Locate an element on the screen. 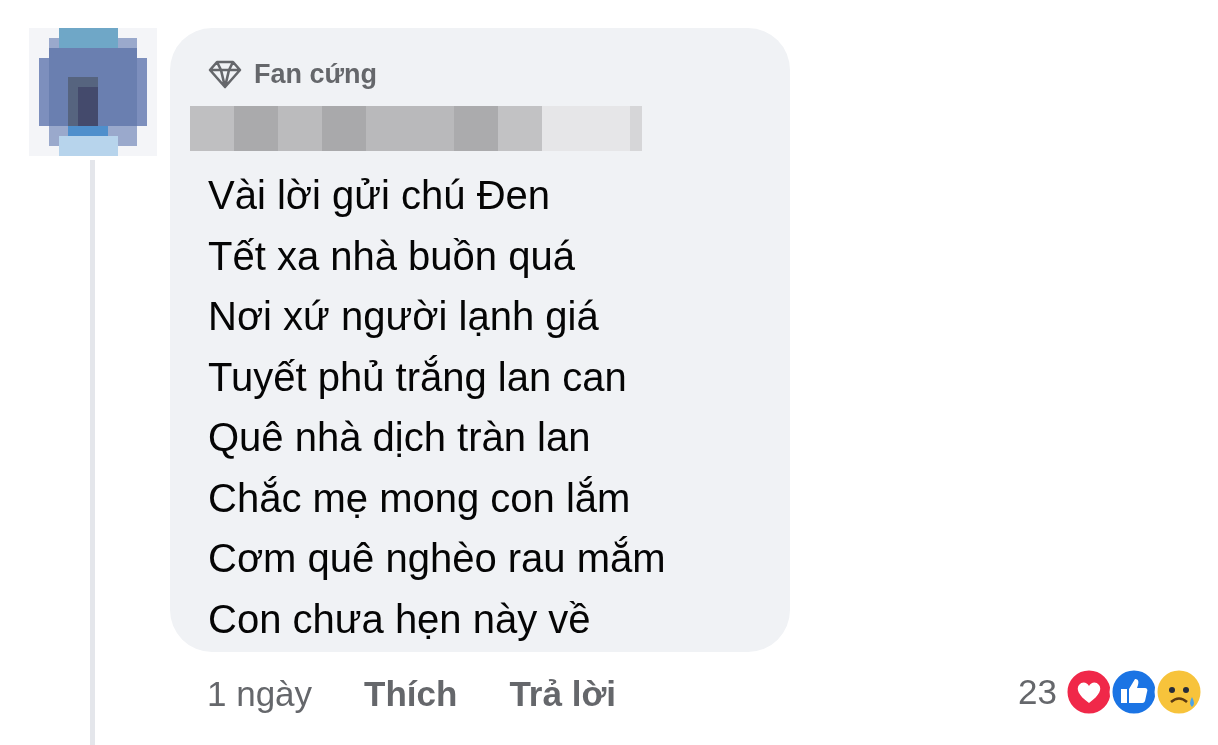 The image size is (1218, 745). comment-line: Cơm quê nghèo rau mắm is located at coordinates (437, 558).